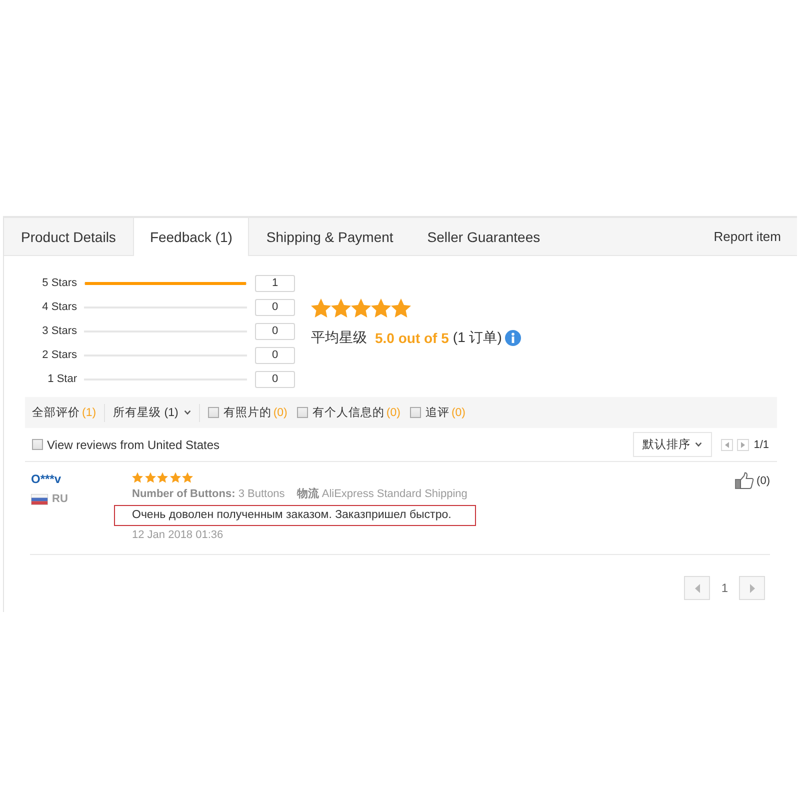 The image size is (800, 800). Describe the element at coordinates (178, 535) in the screenshot. I see `review-date: 12 Jan 2018 01:36` at that location.